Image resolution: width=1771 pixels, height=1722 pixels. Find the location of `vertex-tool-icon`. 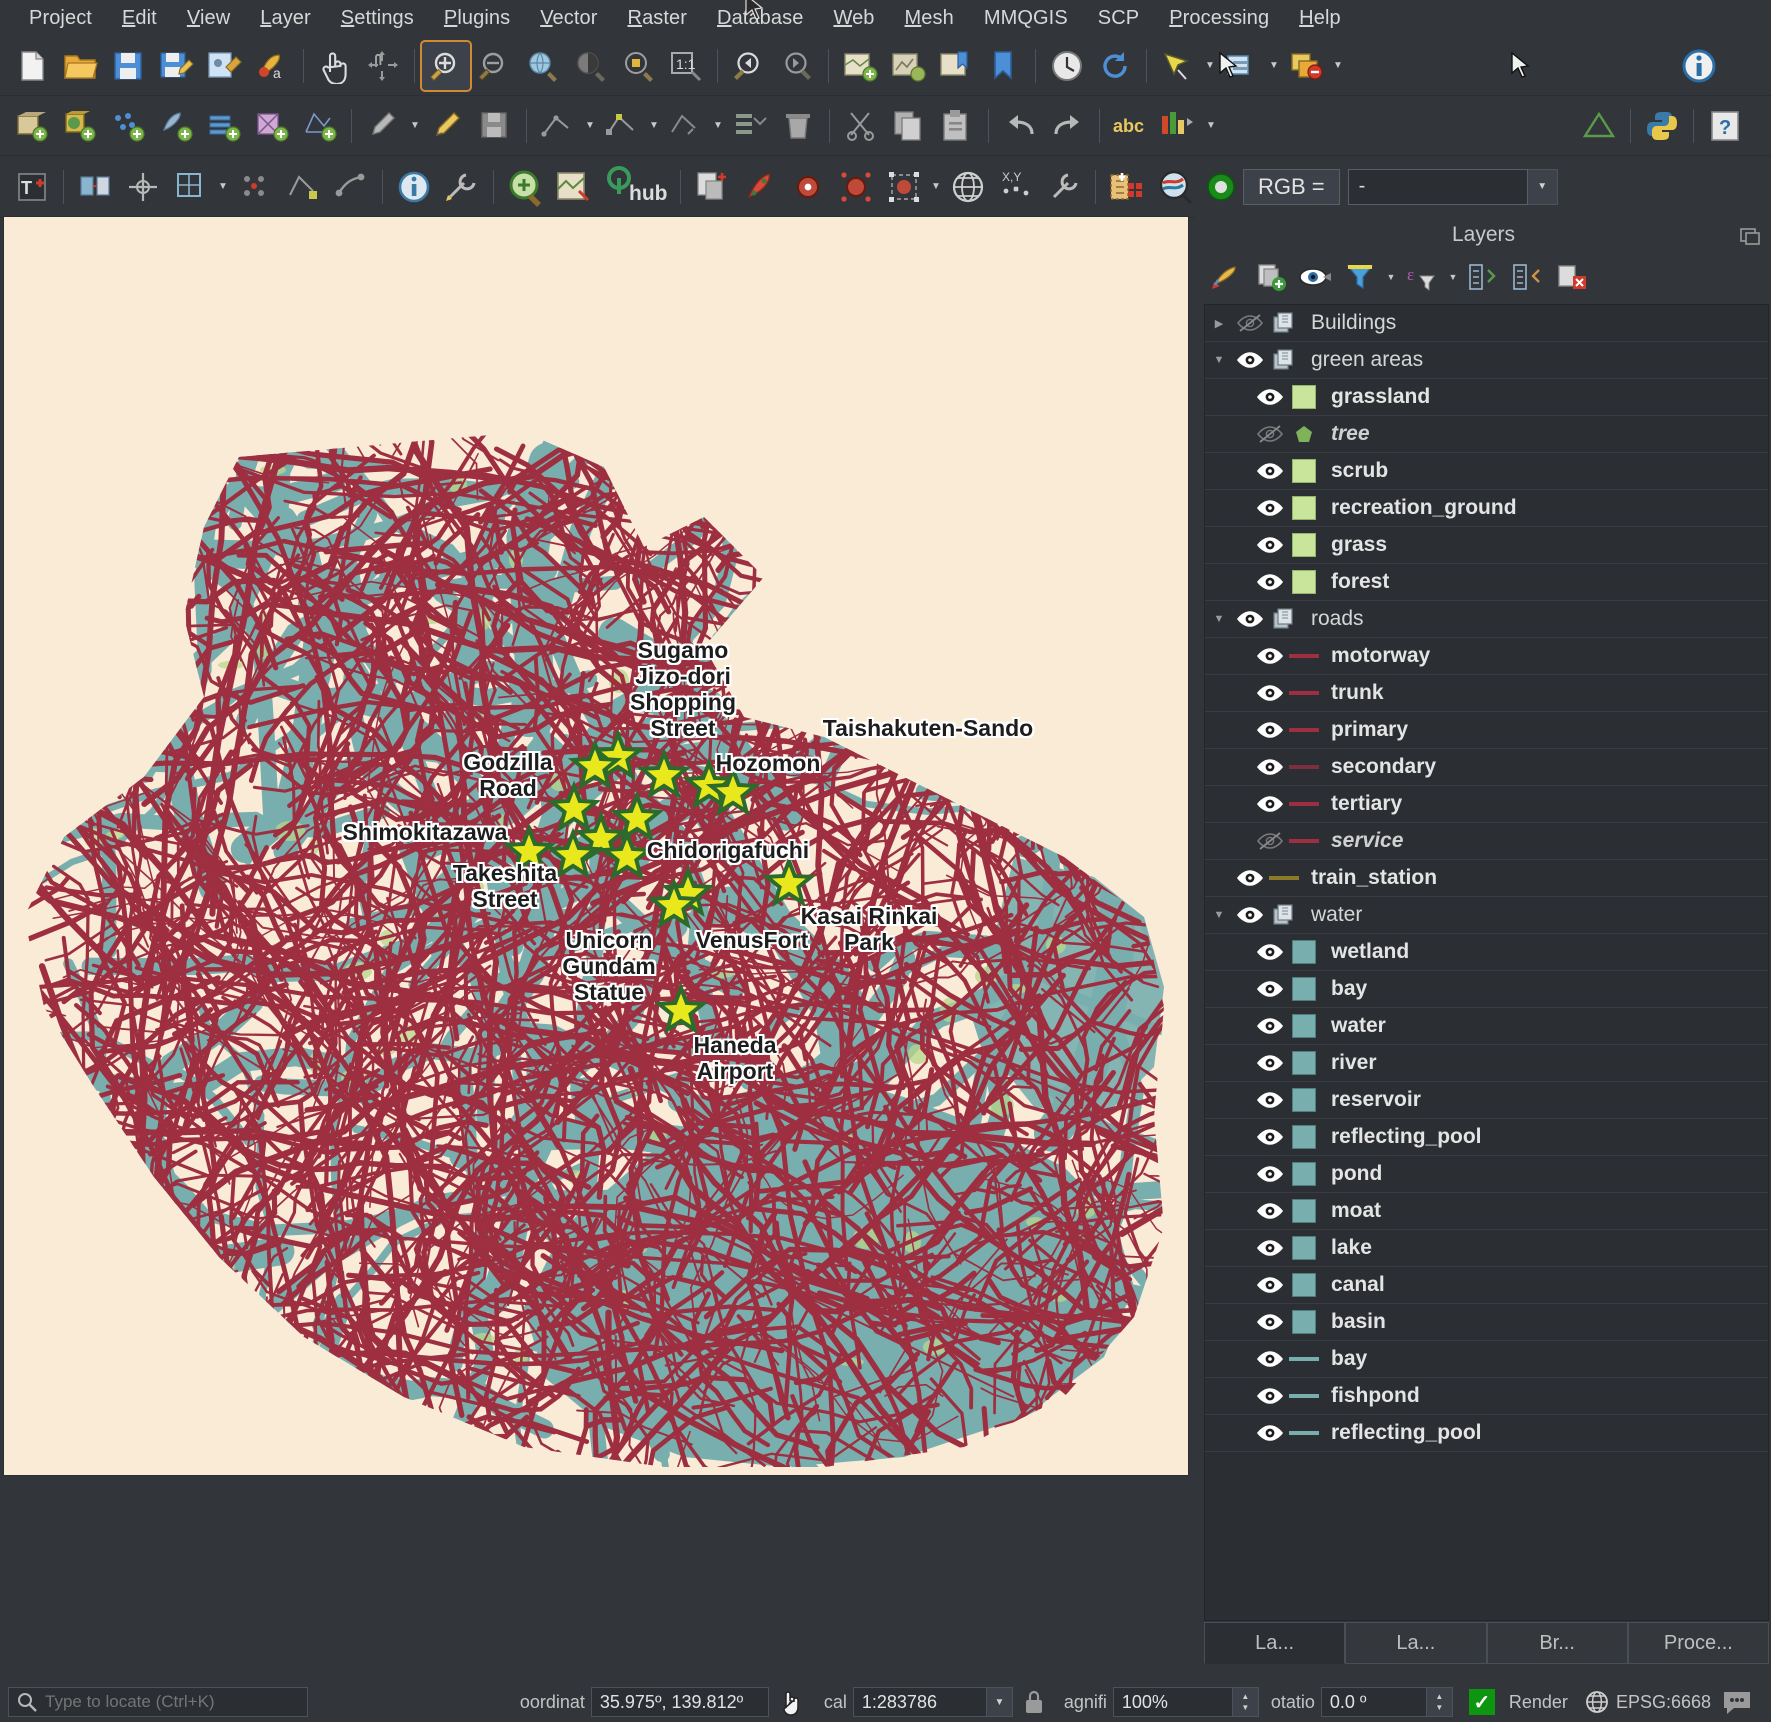

vertex-tool-icon is located at coordinates (622, 126).